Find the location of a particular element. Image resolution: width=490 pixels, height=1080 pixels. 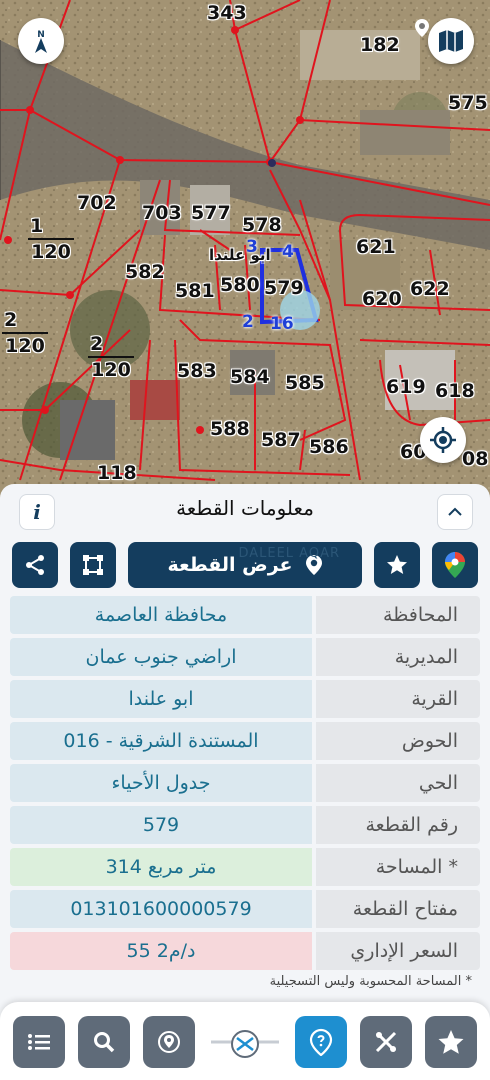

compass-north-icon: N is located at coordinates (41, 41).